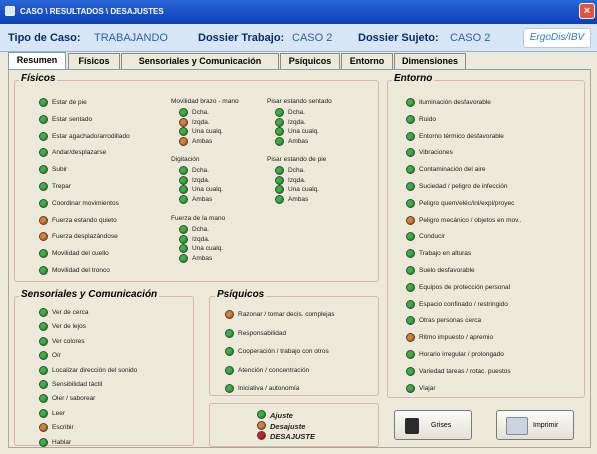 This screenshot has height=454, width=597. I want to click on fisicos-item-label: Estar sentado, so click(72, 119).